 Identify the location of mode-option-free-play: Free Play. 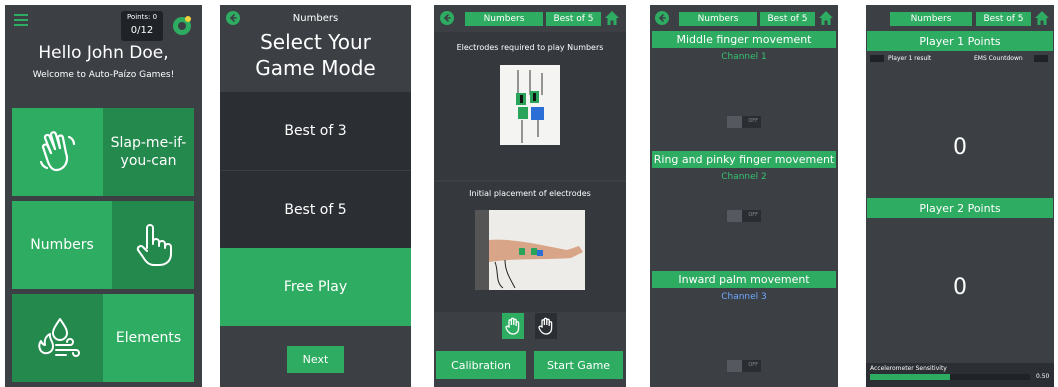
(315, 287).